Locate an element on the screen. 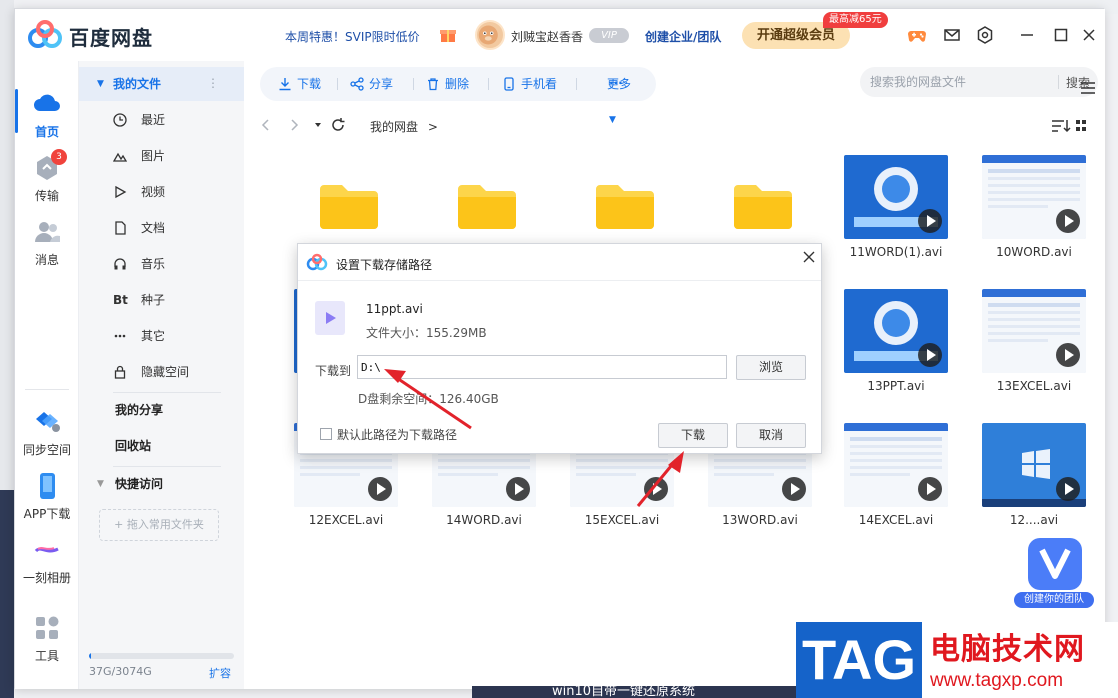 The width and height of the screenshot is (1118, 698). browse-button: 浏览 is located at coordinates (771, 367).